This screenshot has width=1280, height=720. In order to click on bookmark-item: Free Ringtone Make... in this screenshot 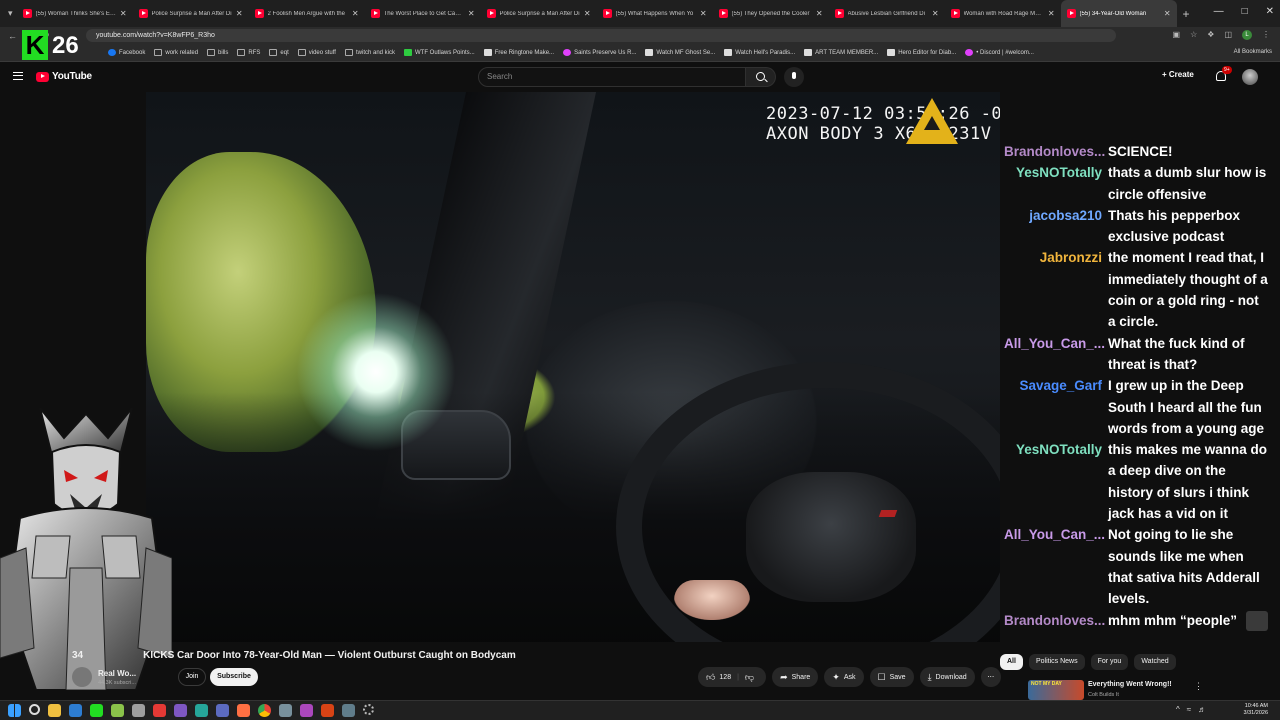, I will do `click(518, 52)`.